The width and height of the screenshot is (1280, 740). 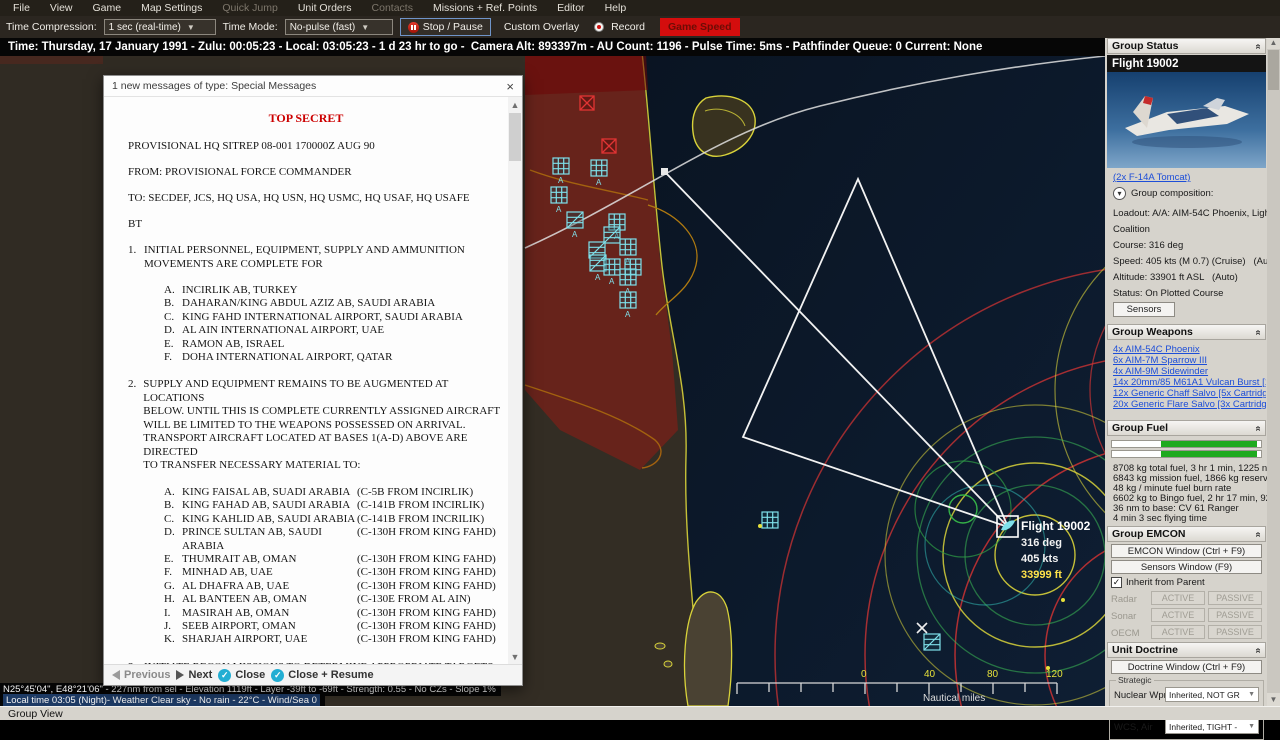 I want to click on close-resume-button: ✓ Close + Resume, so click(x=322, y=675).